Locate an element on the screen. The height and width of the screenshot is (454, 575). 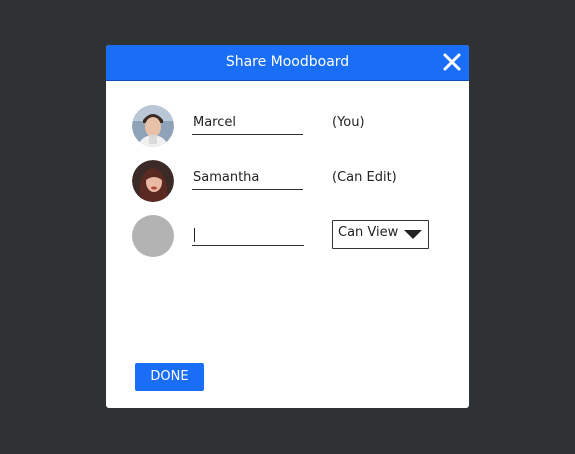
add-user-row: Can View is located at coordinates (287, 237).